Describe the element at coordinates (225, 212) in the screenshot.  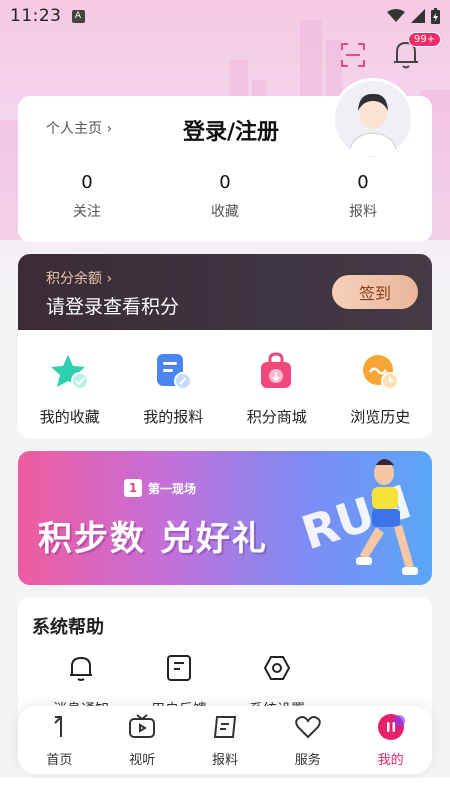
I see `stat-label: 收藏` at that location.